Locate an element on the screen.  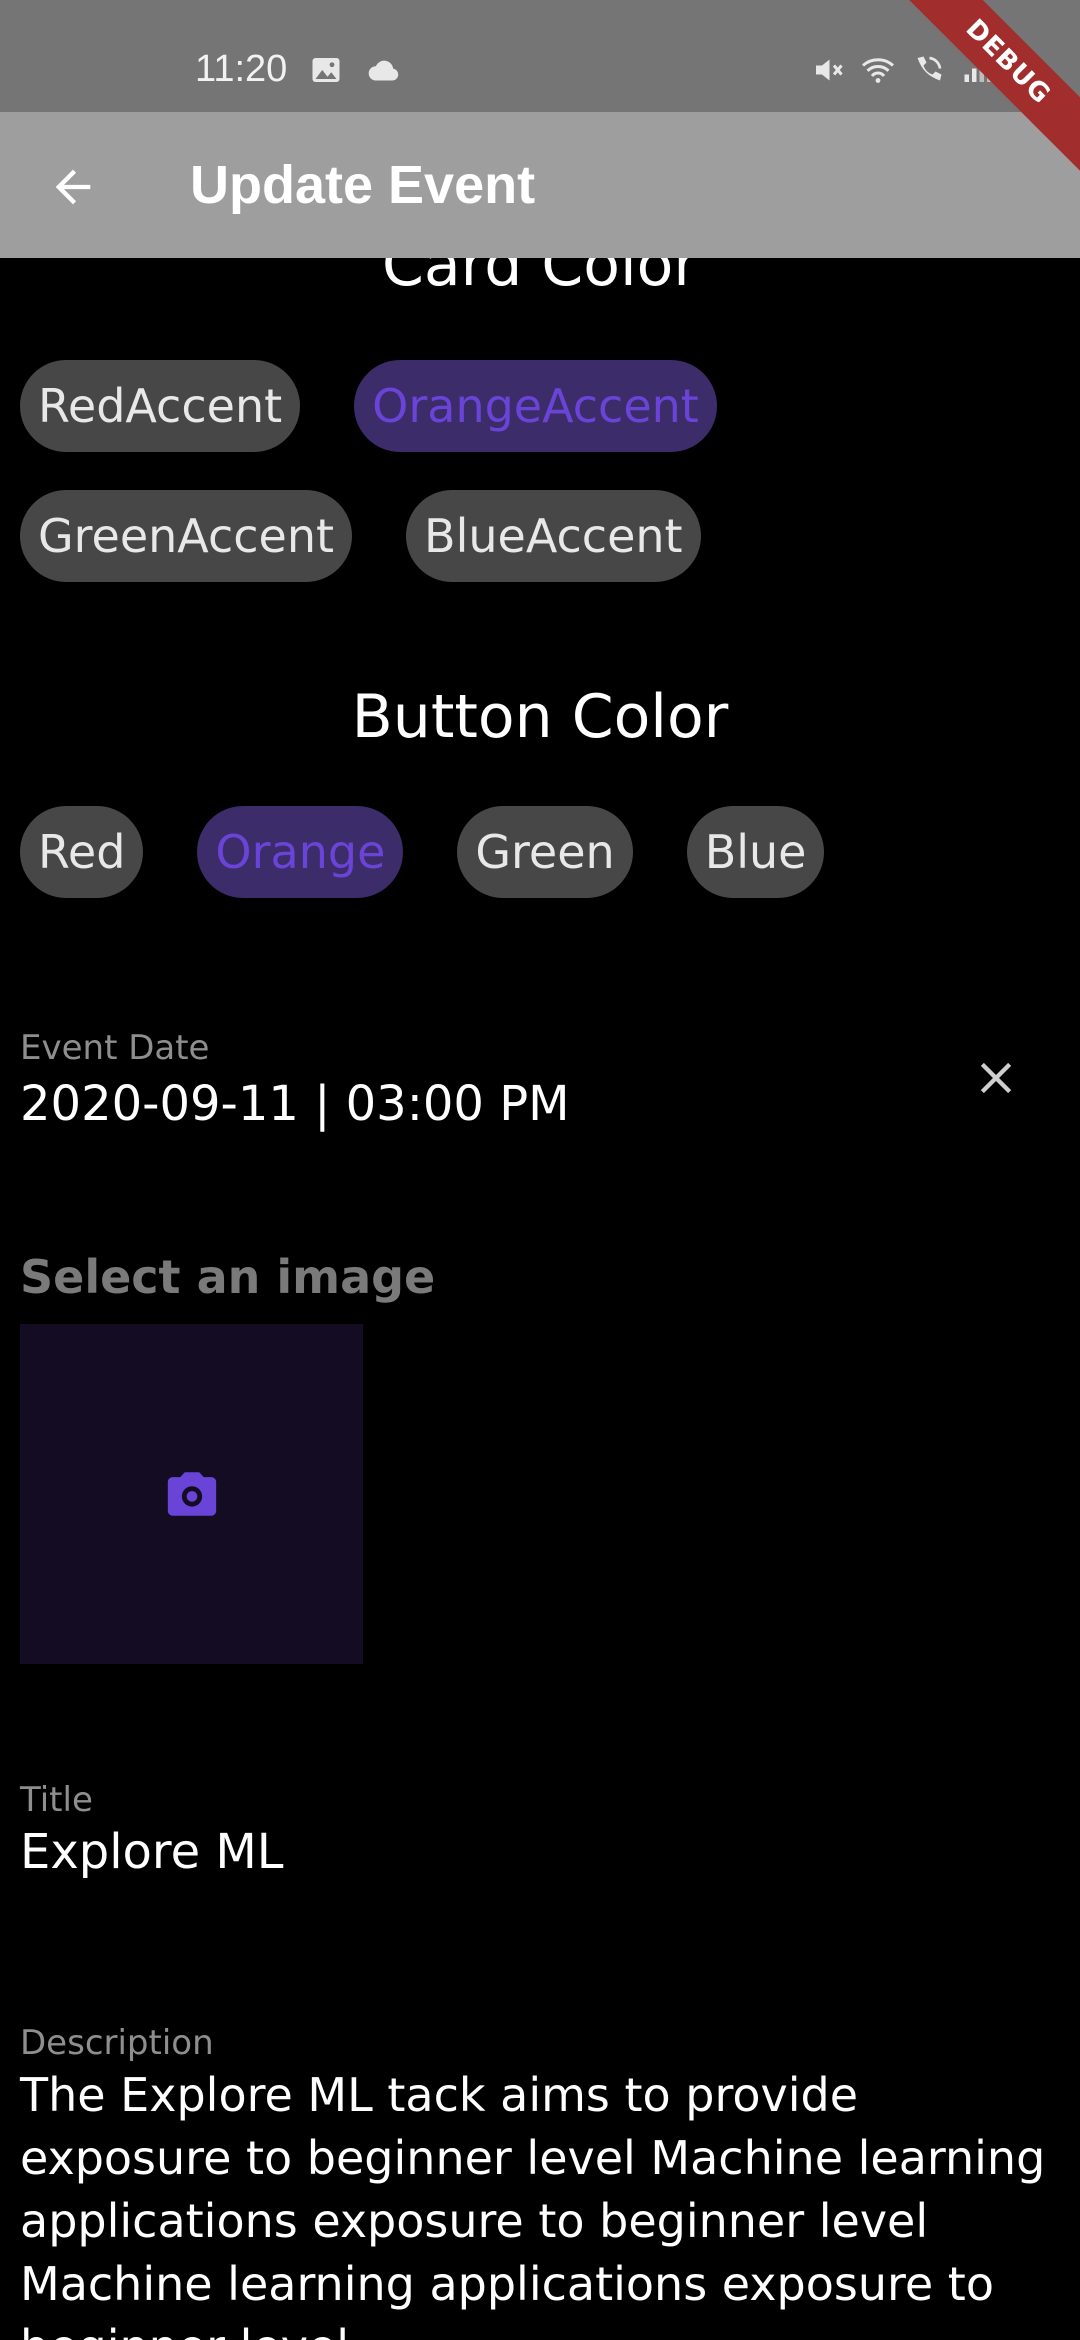
back-button is located at coordinates (73, 187).